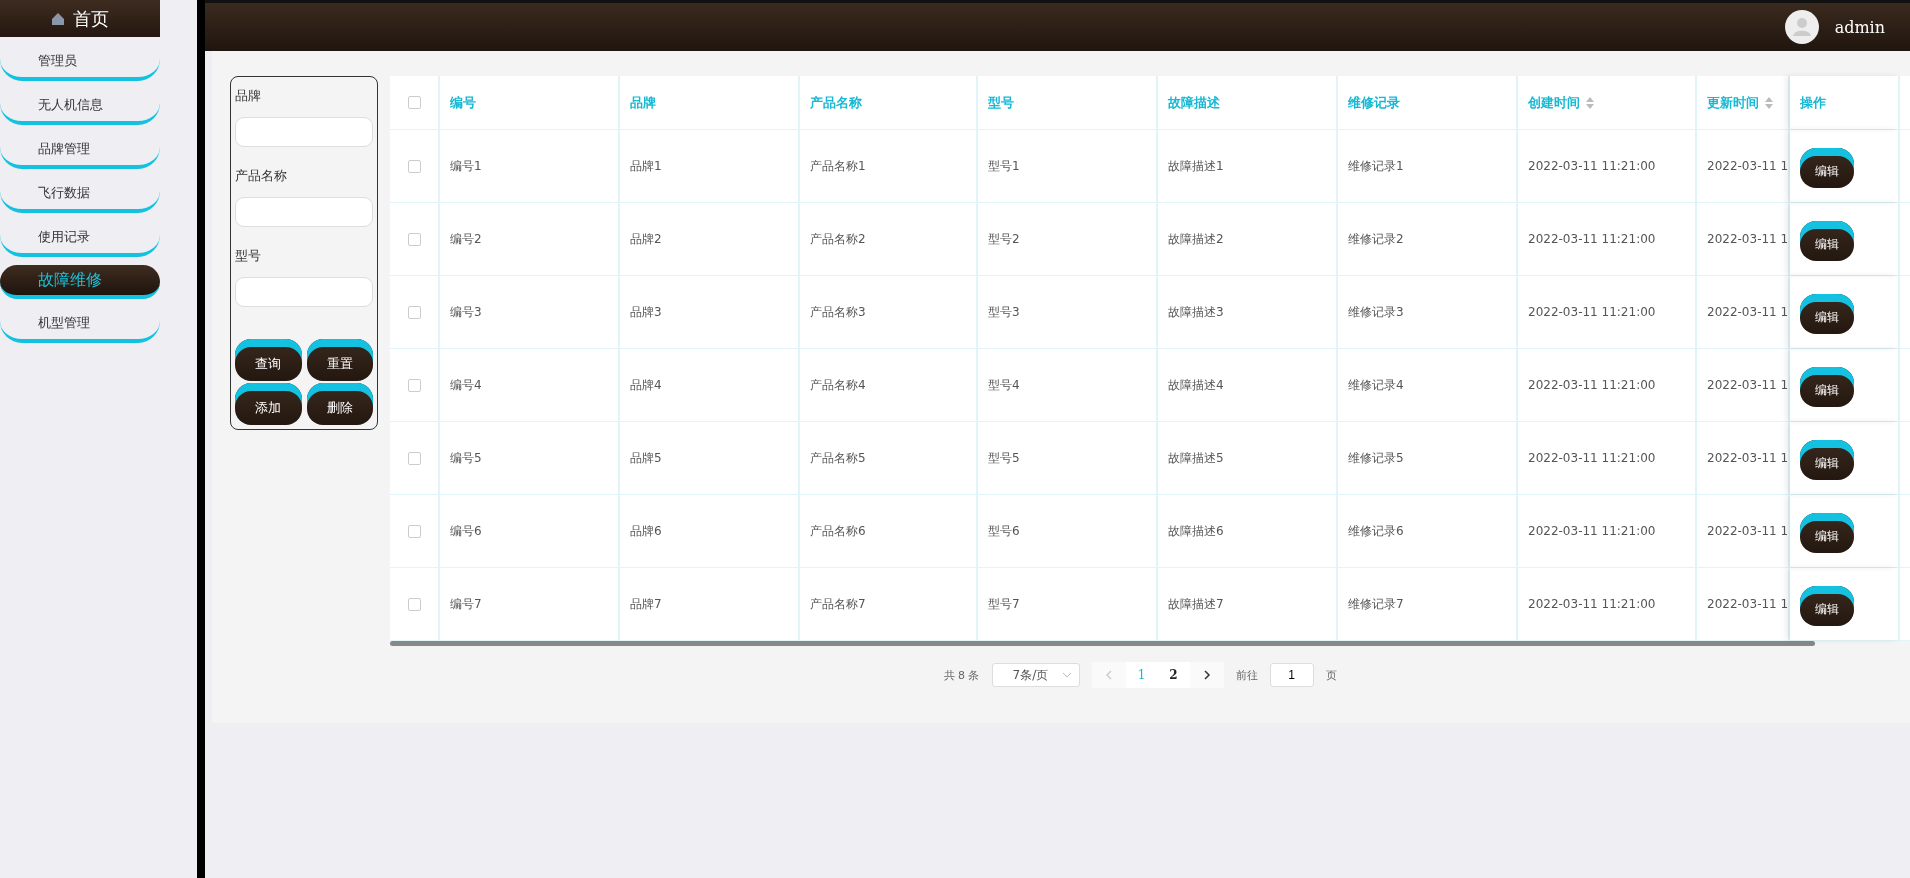  Describe the element at coordinates (58, 18) in the screenshot. I see `house-icon` at that location.